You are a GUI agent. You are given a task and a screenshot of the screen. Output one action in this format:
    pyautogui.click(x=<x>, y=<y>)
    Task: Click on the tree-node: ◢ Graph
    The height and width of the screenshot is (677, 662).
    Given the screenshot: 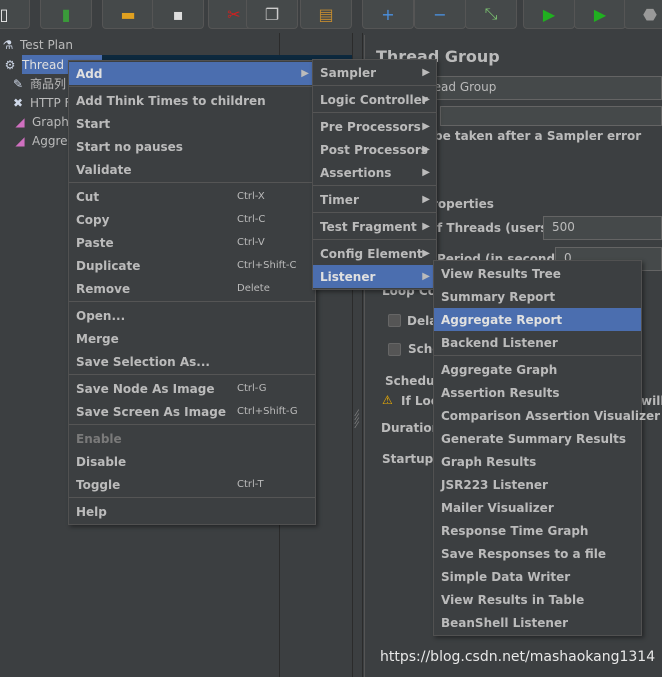 What is the action you would take?
    pyautogui.click(x=40, y=121)
    